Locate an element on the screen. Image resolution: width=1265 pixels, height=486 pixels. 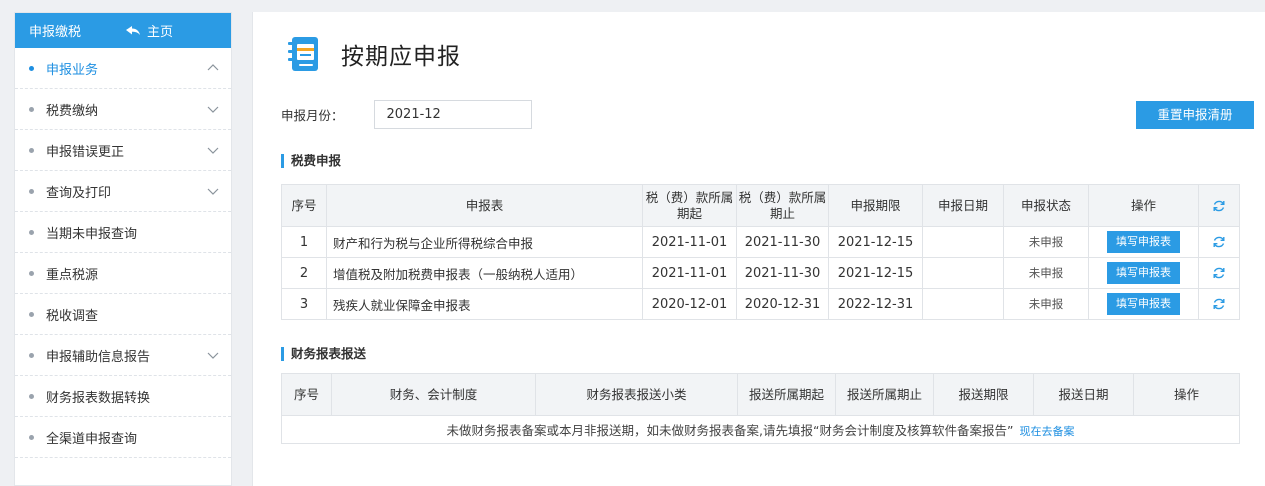
sidebar-item: 财务报表数据转换 is located at coordinates (123, 396).